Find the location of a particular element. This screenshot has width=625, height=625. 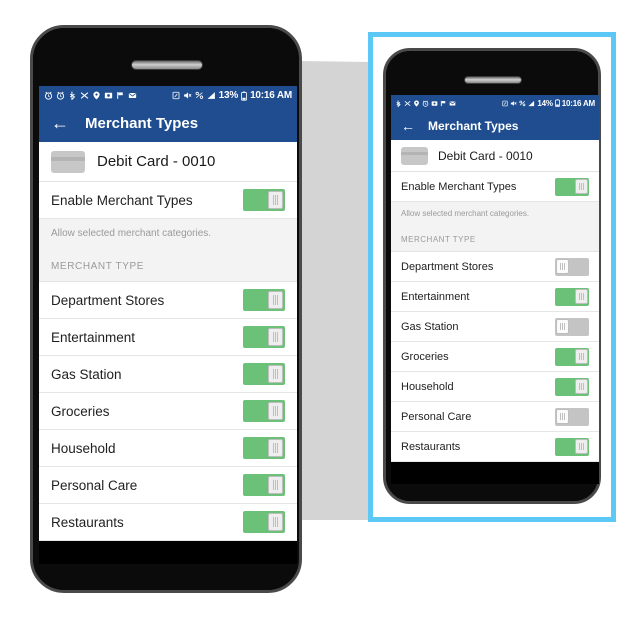

mute-icon is located at coordinates (514, 103).